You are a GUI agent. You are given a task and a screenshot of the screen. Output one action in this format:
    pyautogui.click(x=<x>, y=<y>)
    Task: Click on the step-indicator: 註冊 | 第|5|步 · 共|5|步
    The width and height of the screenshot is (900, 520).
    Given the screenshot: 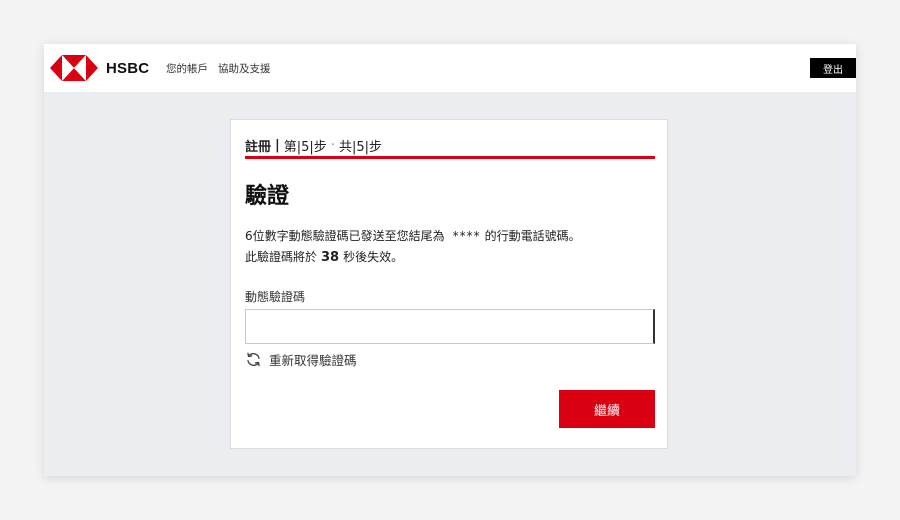 What is the action you would take?
    pyautogui.click(x=313, y=145)
    